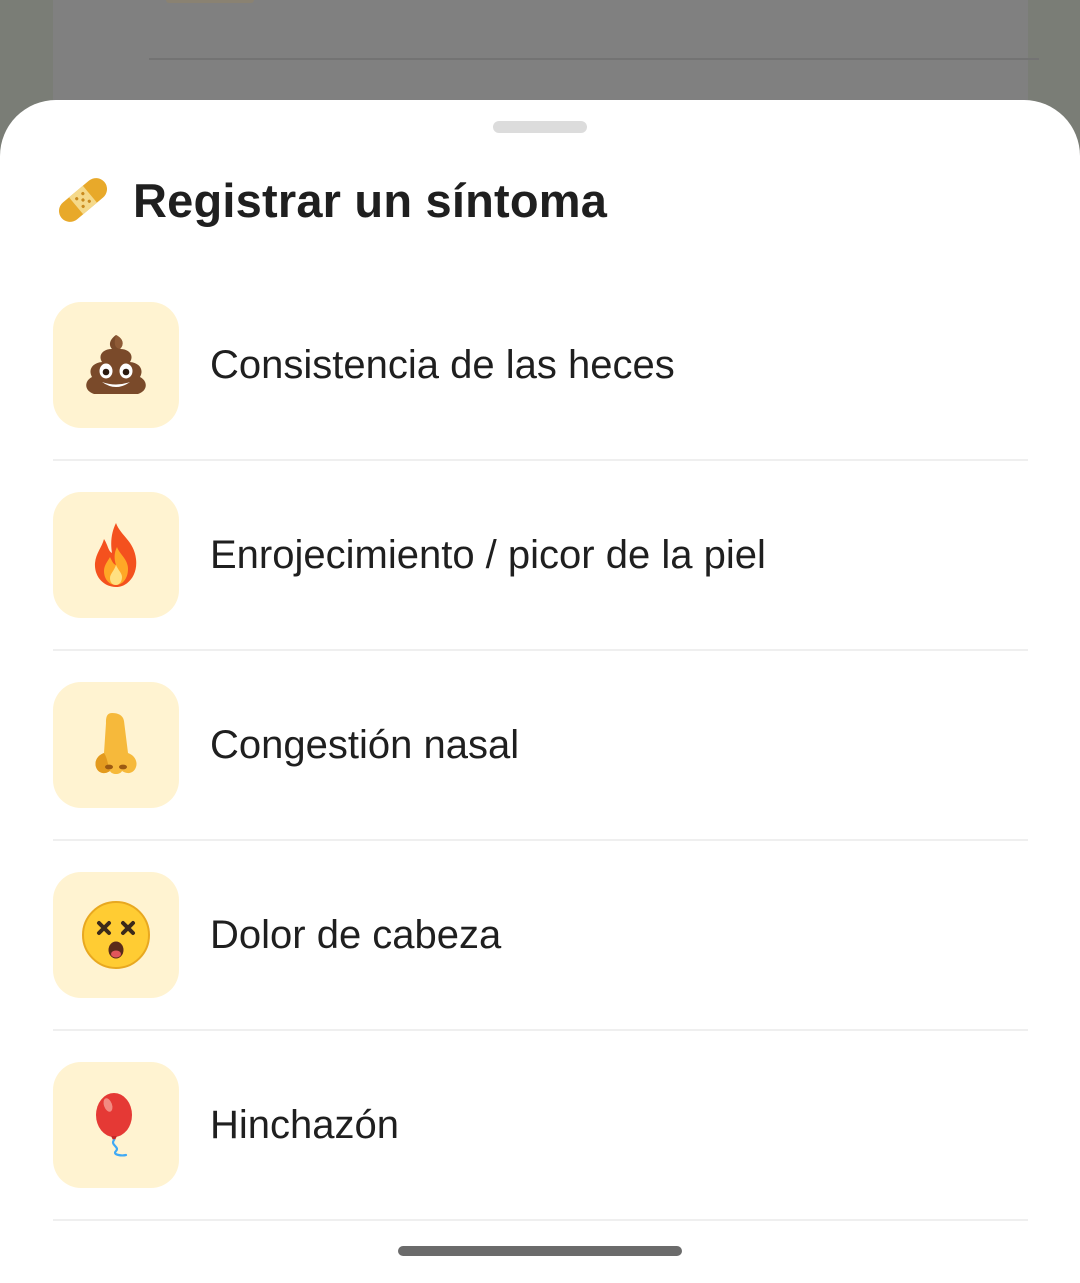 The width and height of the screenshot is (1080, 1283). I want to click on symptom-label: Consistencia de las heces, so click(442, 365).